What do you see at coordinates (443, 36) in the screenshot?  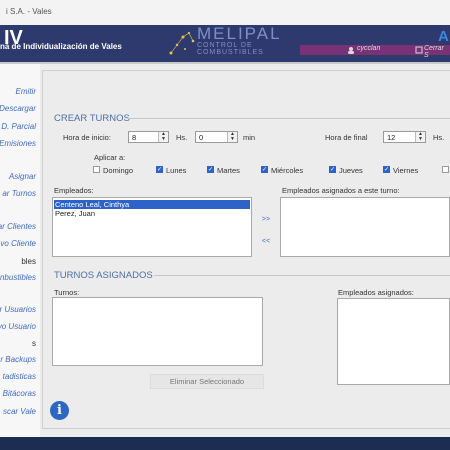 I see `brand-right: A` at bounding box center [443, 36].